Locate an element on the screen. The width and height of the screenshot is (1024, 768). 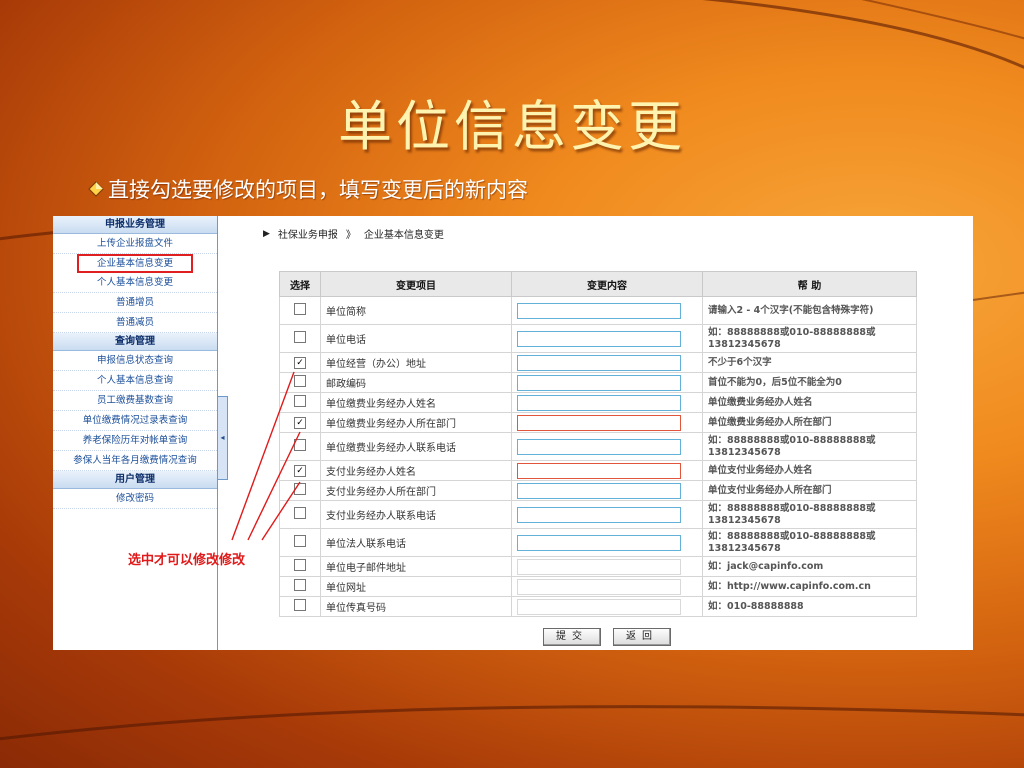
item-name: 单位缴费业务经办人姓名 is located at coordinates (416, 402).